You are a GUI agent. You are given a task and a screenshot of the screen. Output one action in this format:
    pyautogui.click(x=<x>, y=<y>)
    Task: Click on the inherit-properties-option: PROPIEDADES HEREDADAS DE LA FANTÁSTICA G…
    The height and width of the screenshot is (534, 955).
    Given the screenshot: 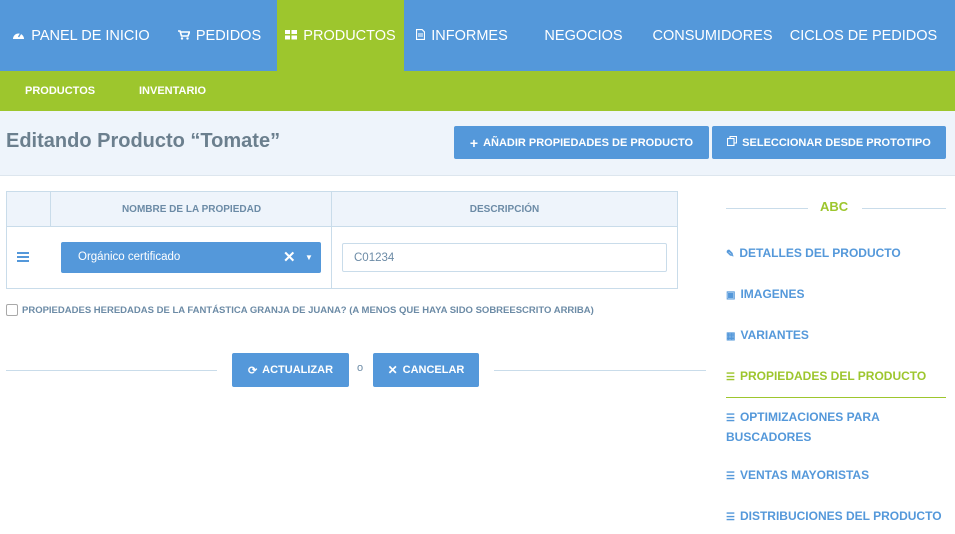 What is the action you would take?
    pyautogui.click(x=300, y=310)
    